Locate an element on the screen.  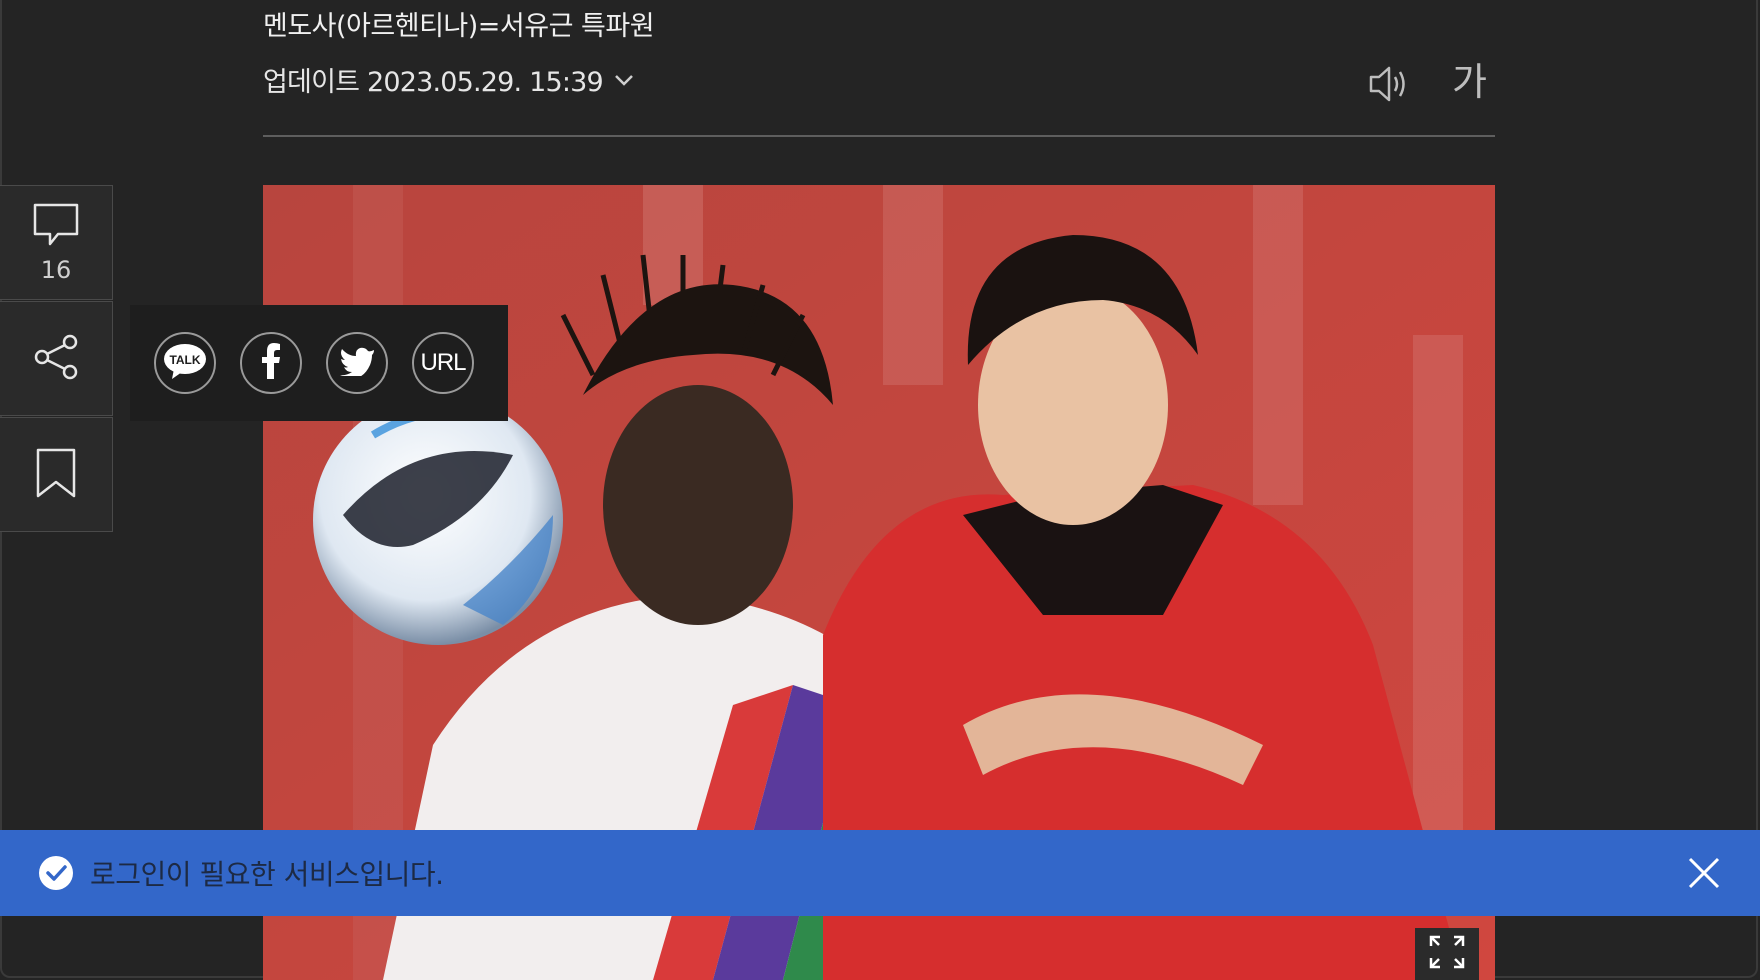
url-share-button: URL is located at coordinates (443, 363).